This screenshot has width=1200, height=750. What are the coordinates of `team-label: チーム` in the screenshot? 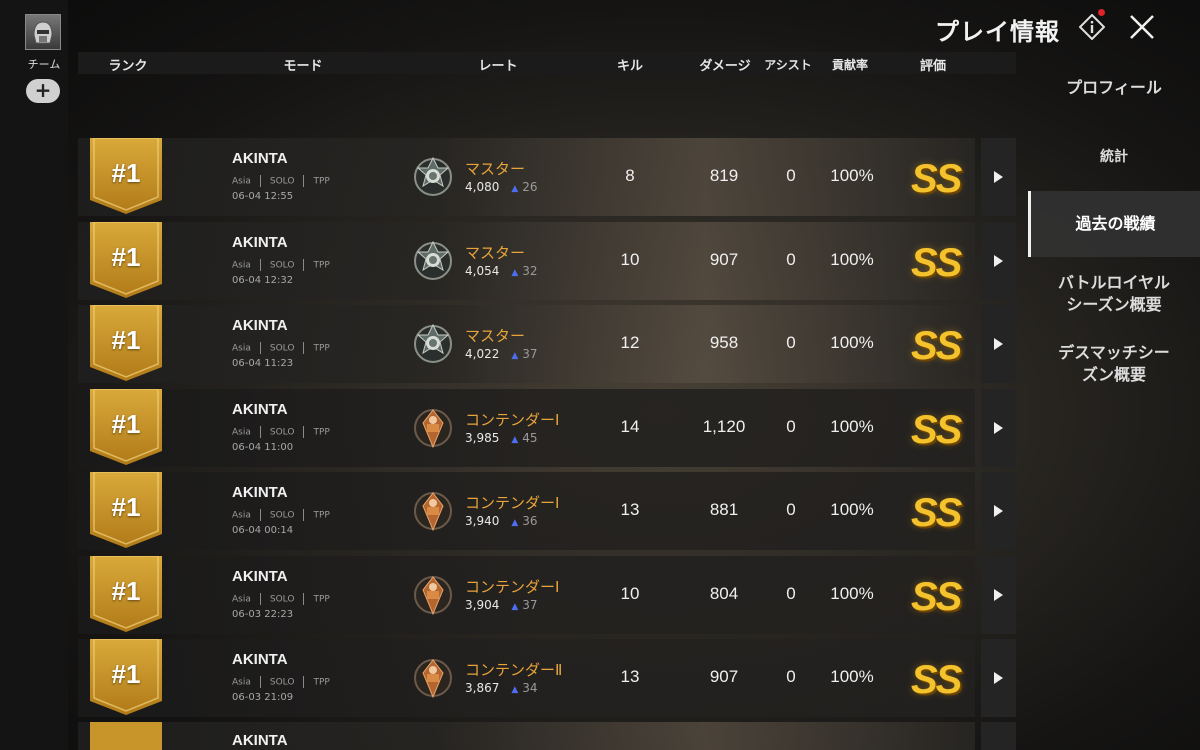 It's located at (44, 64).